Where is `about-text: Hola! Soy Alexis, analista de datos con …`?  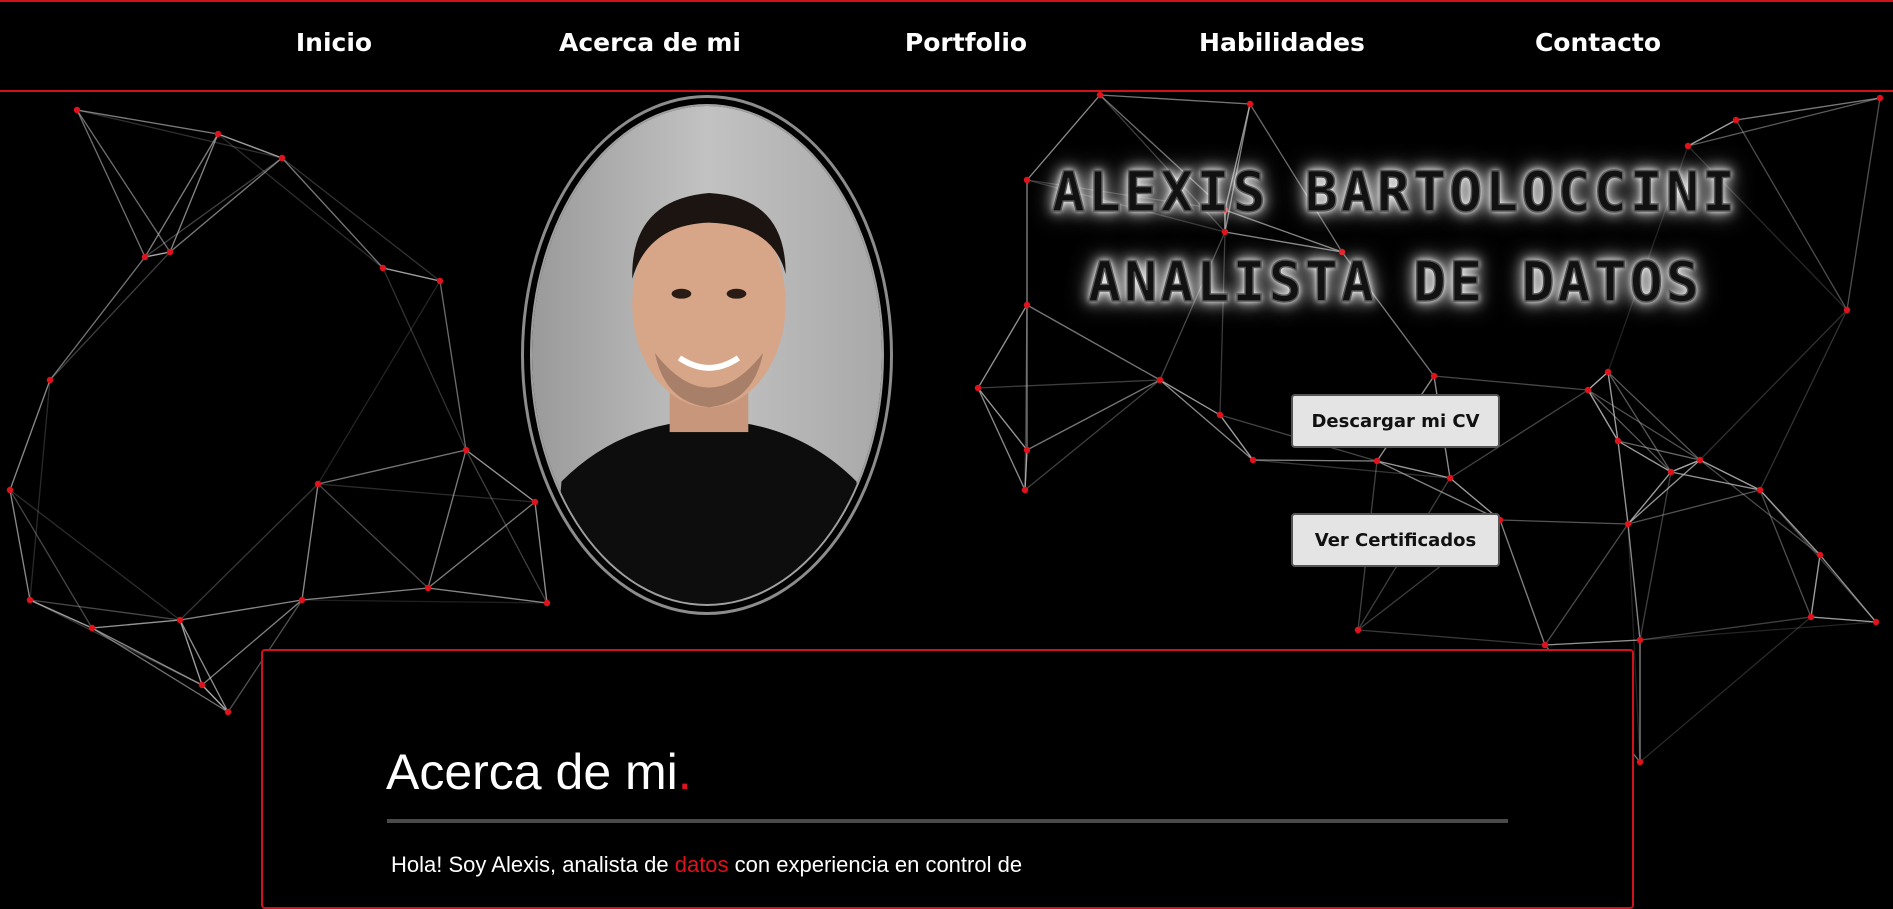
about-text: Hola! Soy Alexis, analista de datos con … is located at coordinates (706, 865).